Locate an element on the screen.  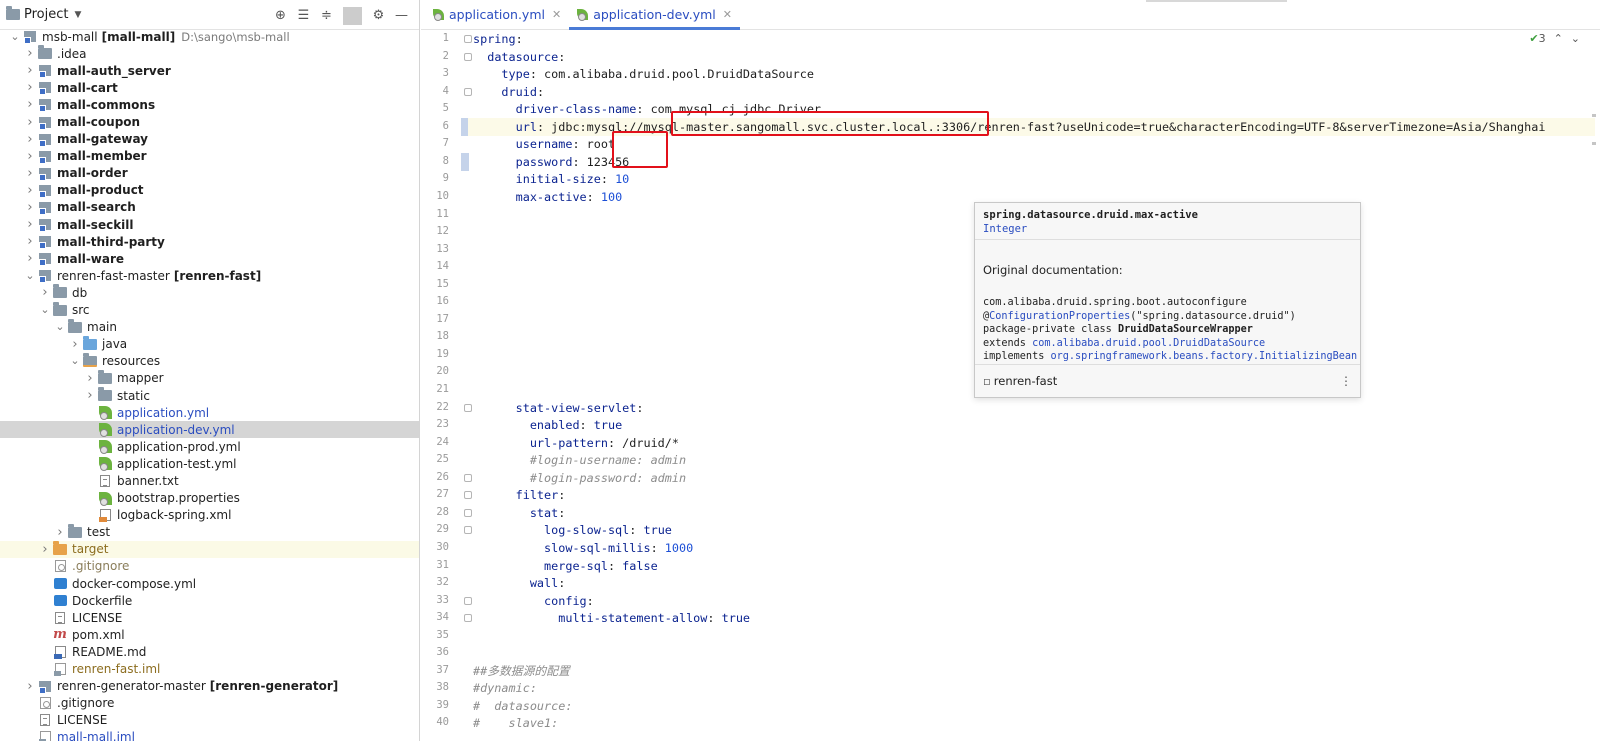
tree-item: › mall-coupon is located at coordinates (209, 121).